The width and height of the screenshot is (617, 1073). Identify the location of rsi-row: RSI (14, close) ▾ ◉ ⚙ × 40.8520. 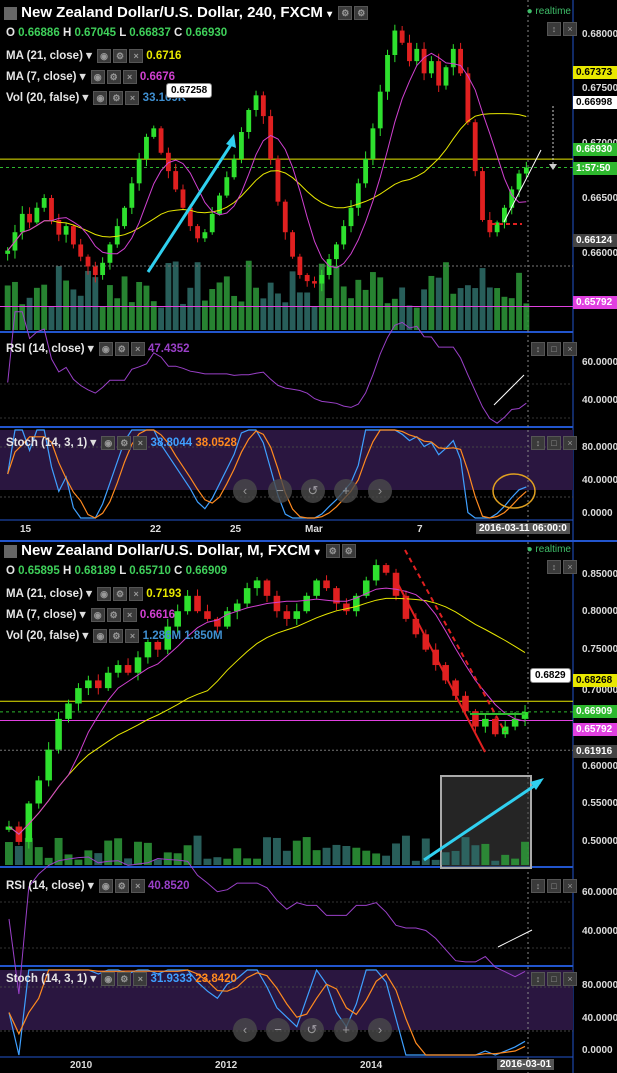
(98, 885).